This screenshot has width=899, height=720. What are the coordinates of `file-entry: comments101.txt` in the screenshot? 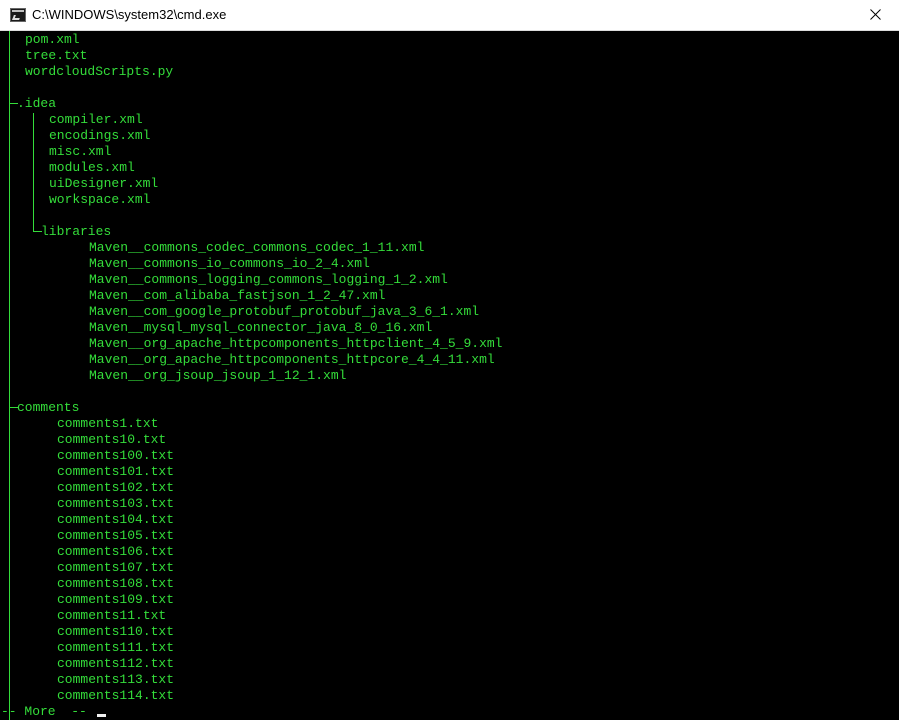 It's located at (116, 471).